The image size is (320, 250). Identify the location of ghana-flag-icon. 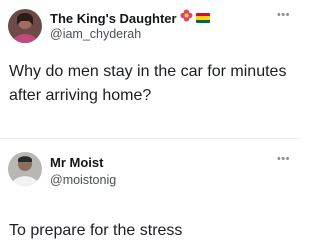
(202, 18).